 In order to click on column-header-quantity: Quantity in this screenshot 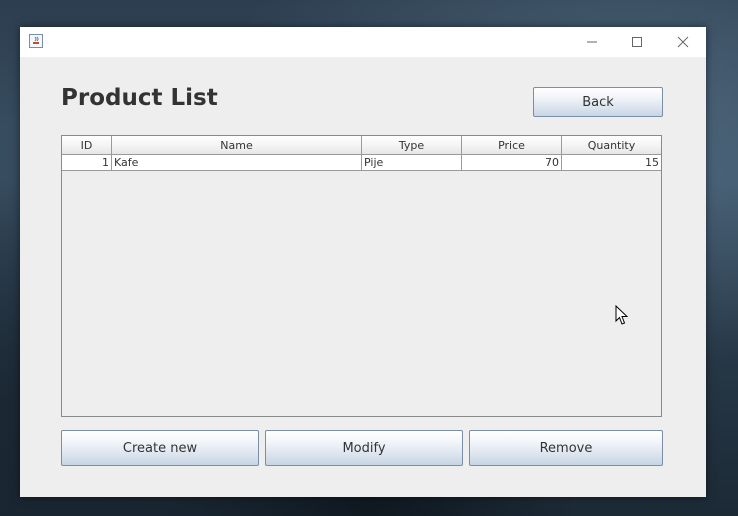, I will do `click(611, 145)`.